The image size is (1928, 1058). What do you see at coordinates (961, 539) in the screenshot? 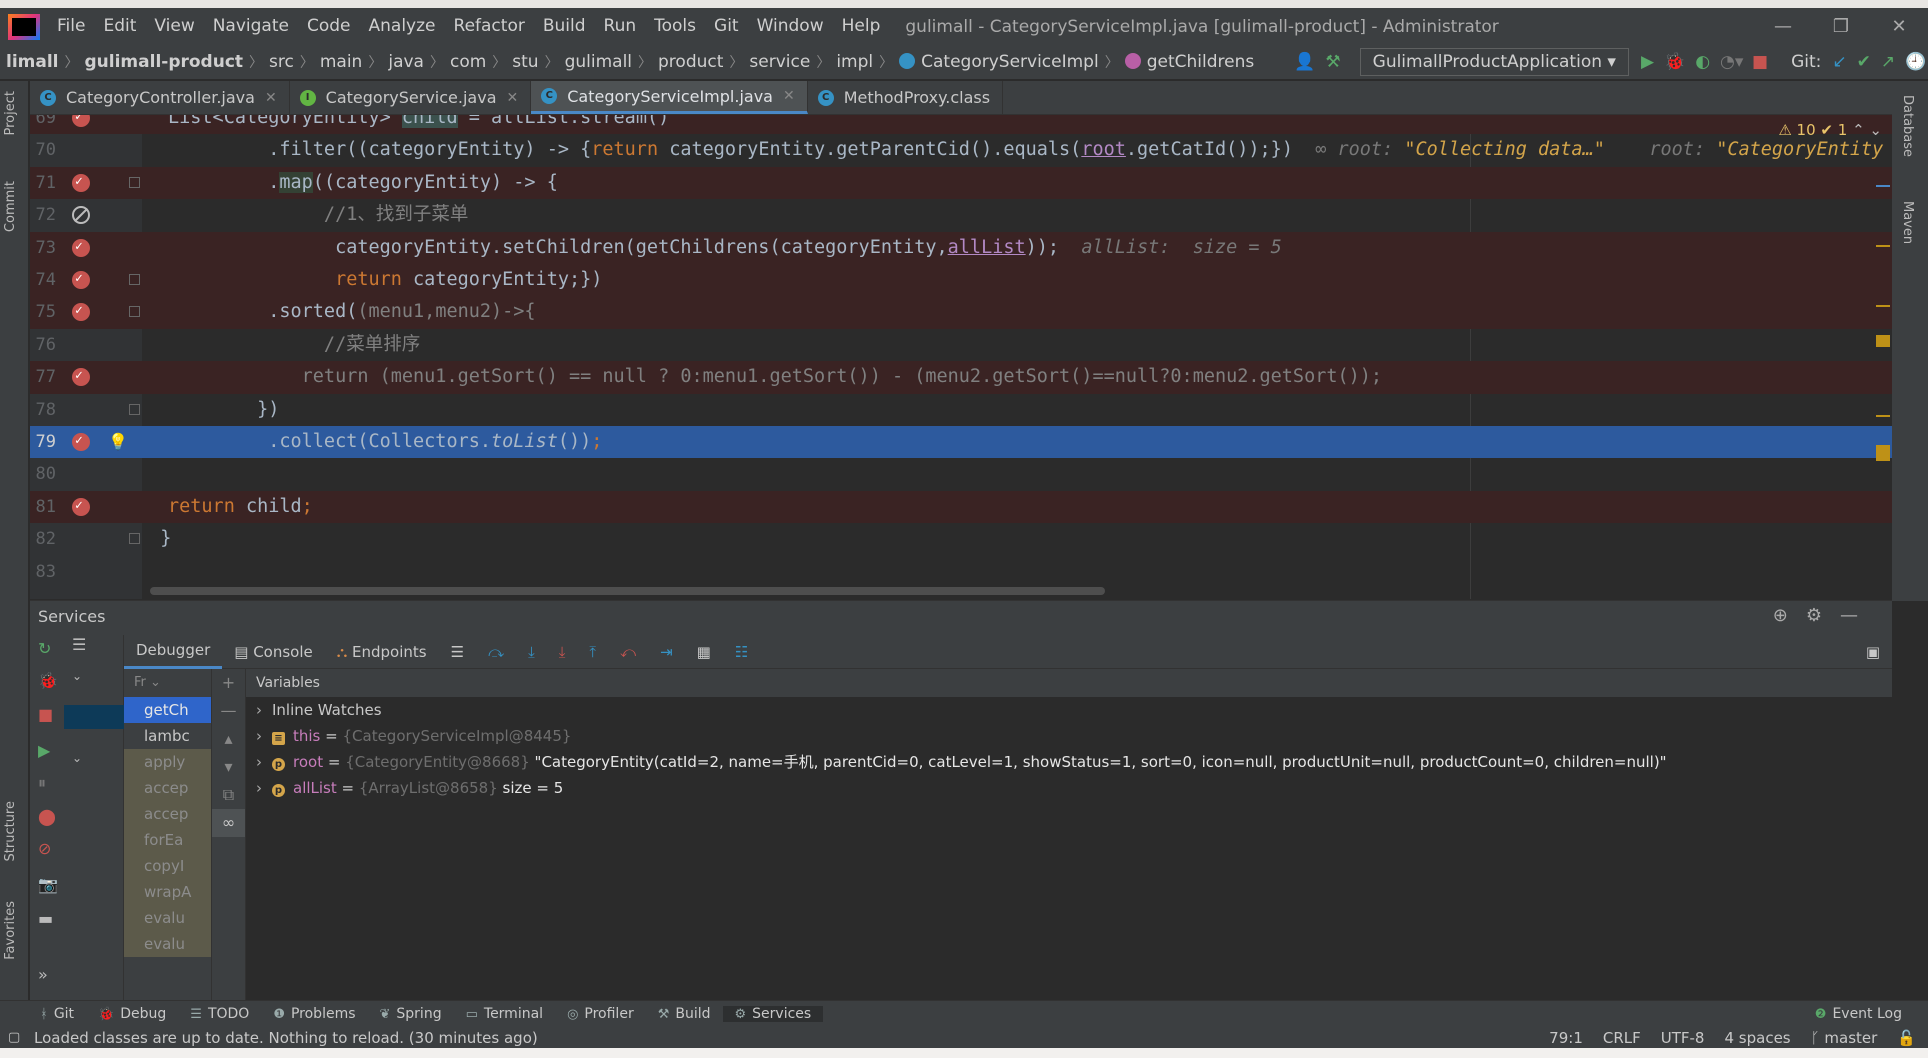
I see `code-line-82: 82 }` at bounding box center [961, 539].